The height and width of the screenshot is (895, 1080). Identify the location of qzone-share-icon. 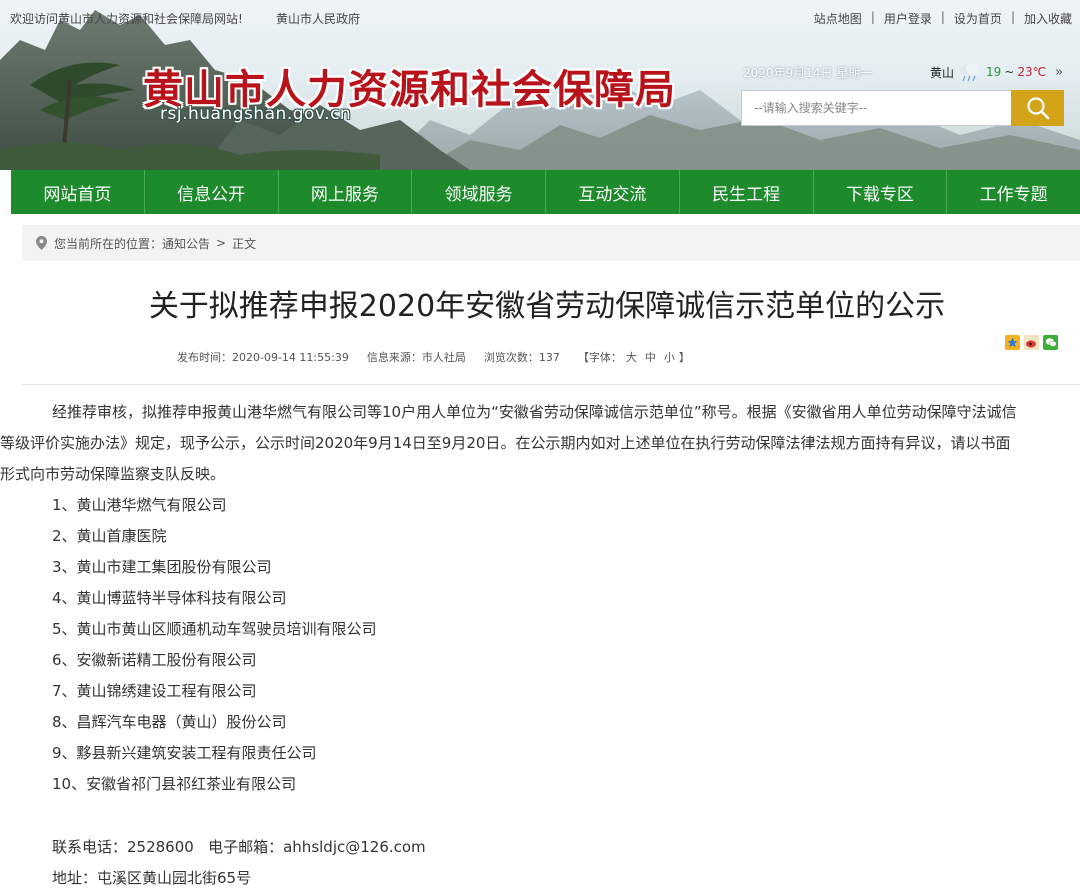
(1012, 342).